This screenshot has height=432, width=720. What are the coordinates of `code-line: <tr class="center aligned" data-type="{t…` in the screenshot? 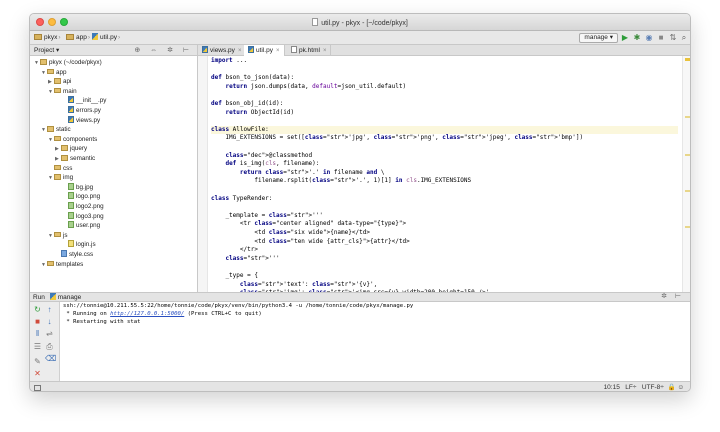 It's located at (308, 224).